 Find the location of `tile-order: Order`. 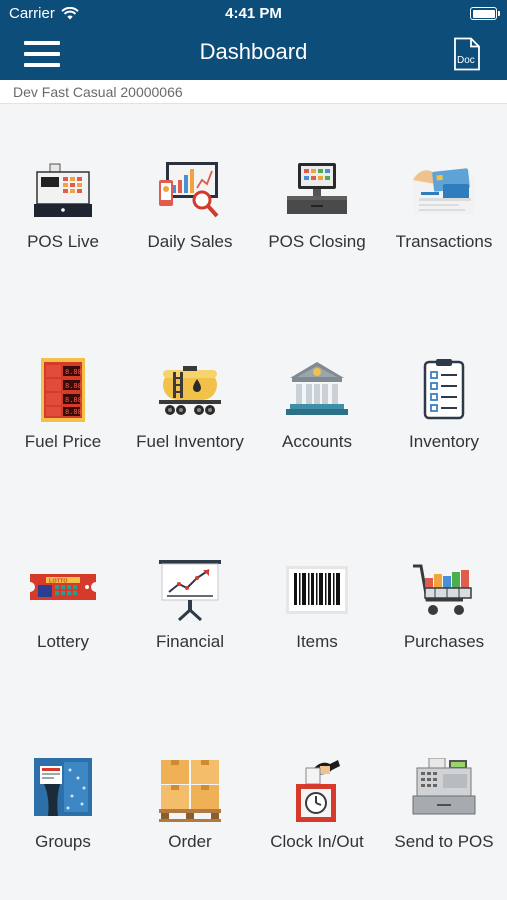

tile-order: Order is located at coordinates (190, 818).